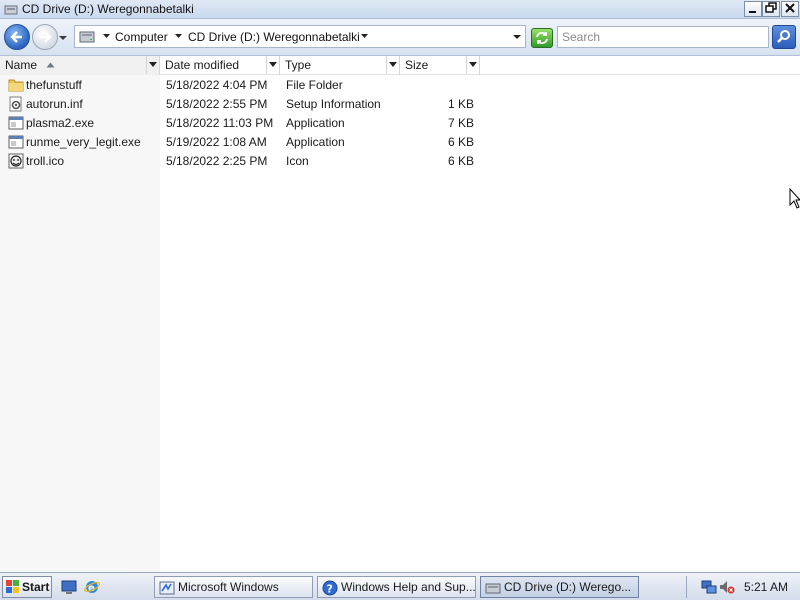 Image resolution: width=800 pixels, height=600 pixels. What do you see at coordinates (60, 123) in the screenshot?
I see `file-name: plasma2.exe` at bounding box center [60, 123].